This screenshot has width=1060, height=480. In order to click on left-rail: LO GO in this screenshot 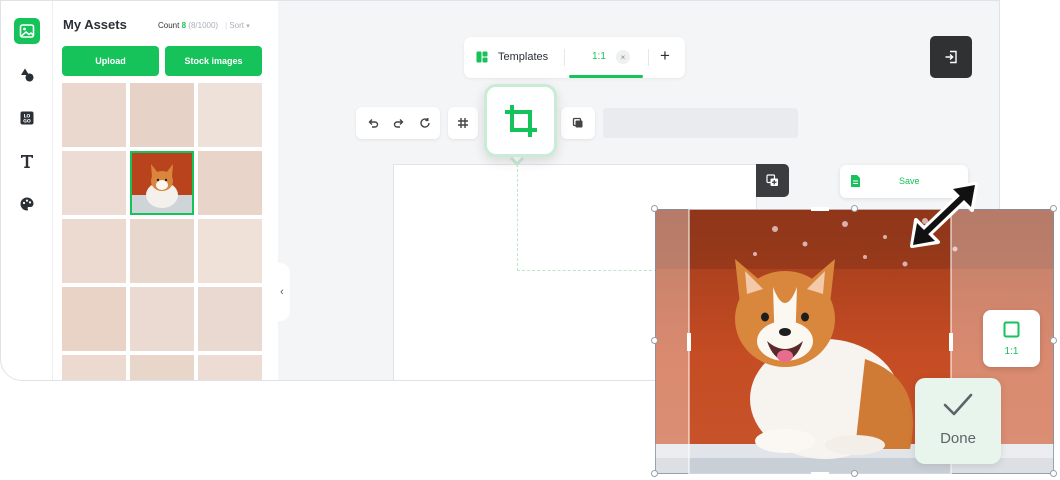, I will do `click(27, 190)`.